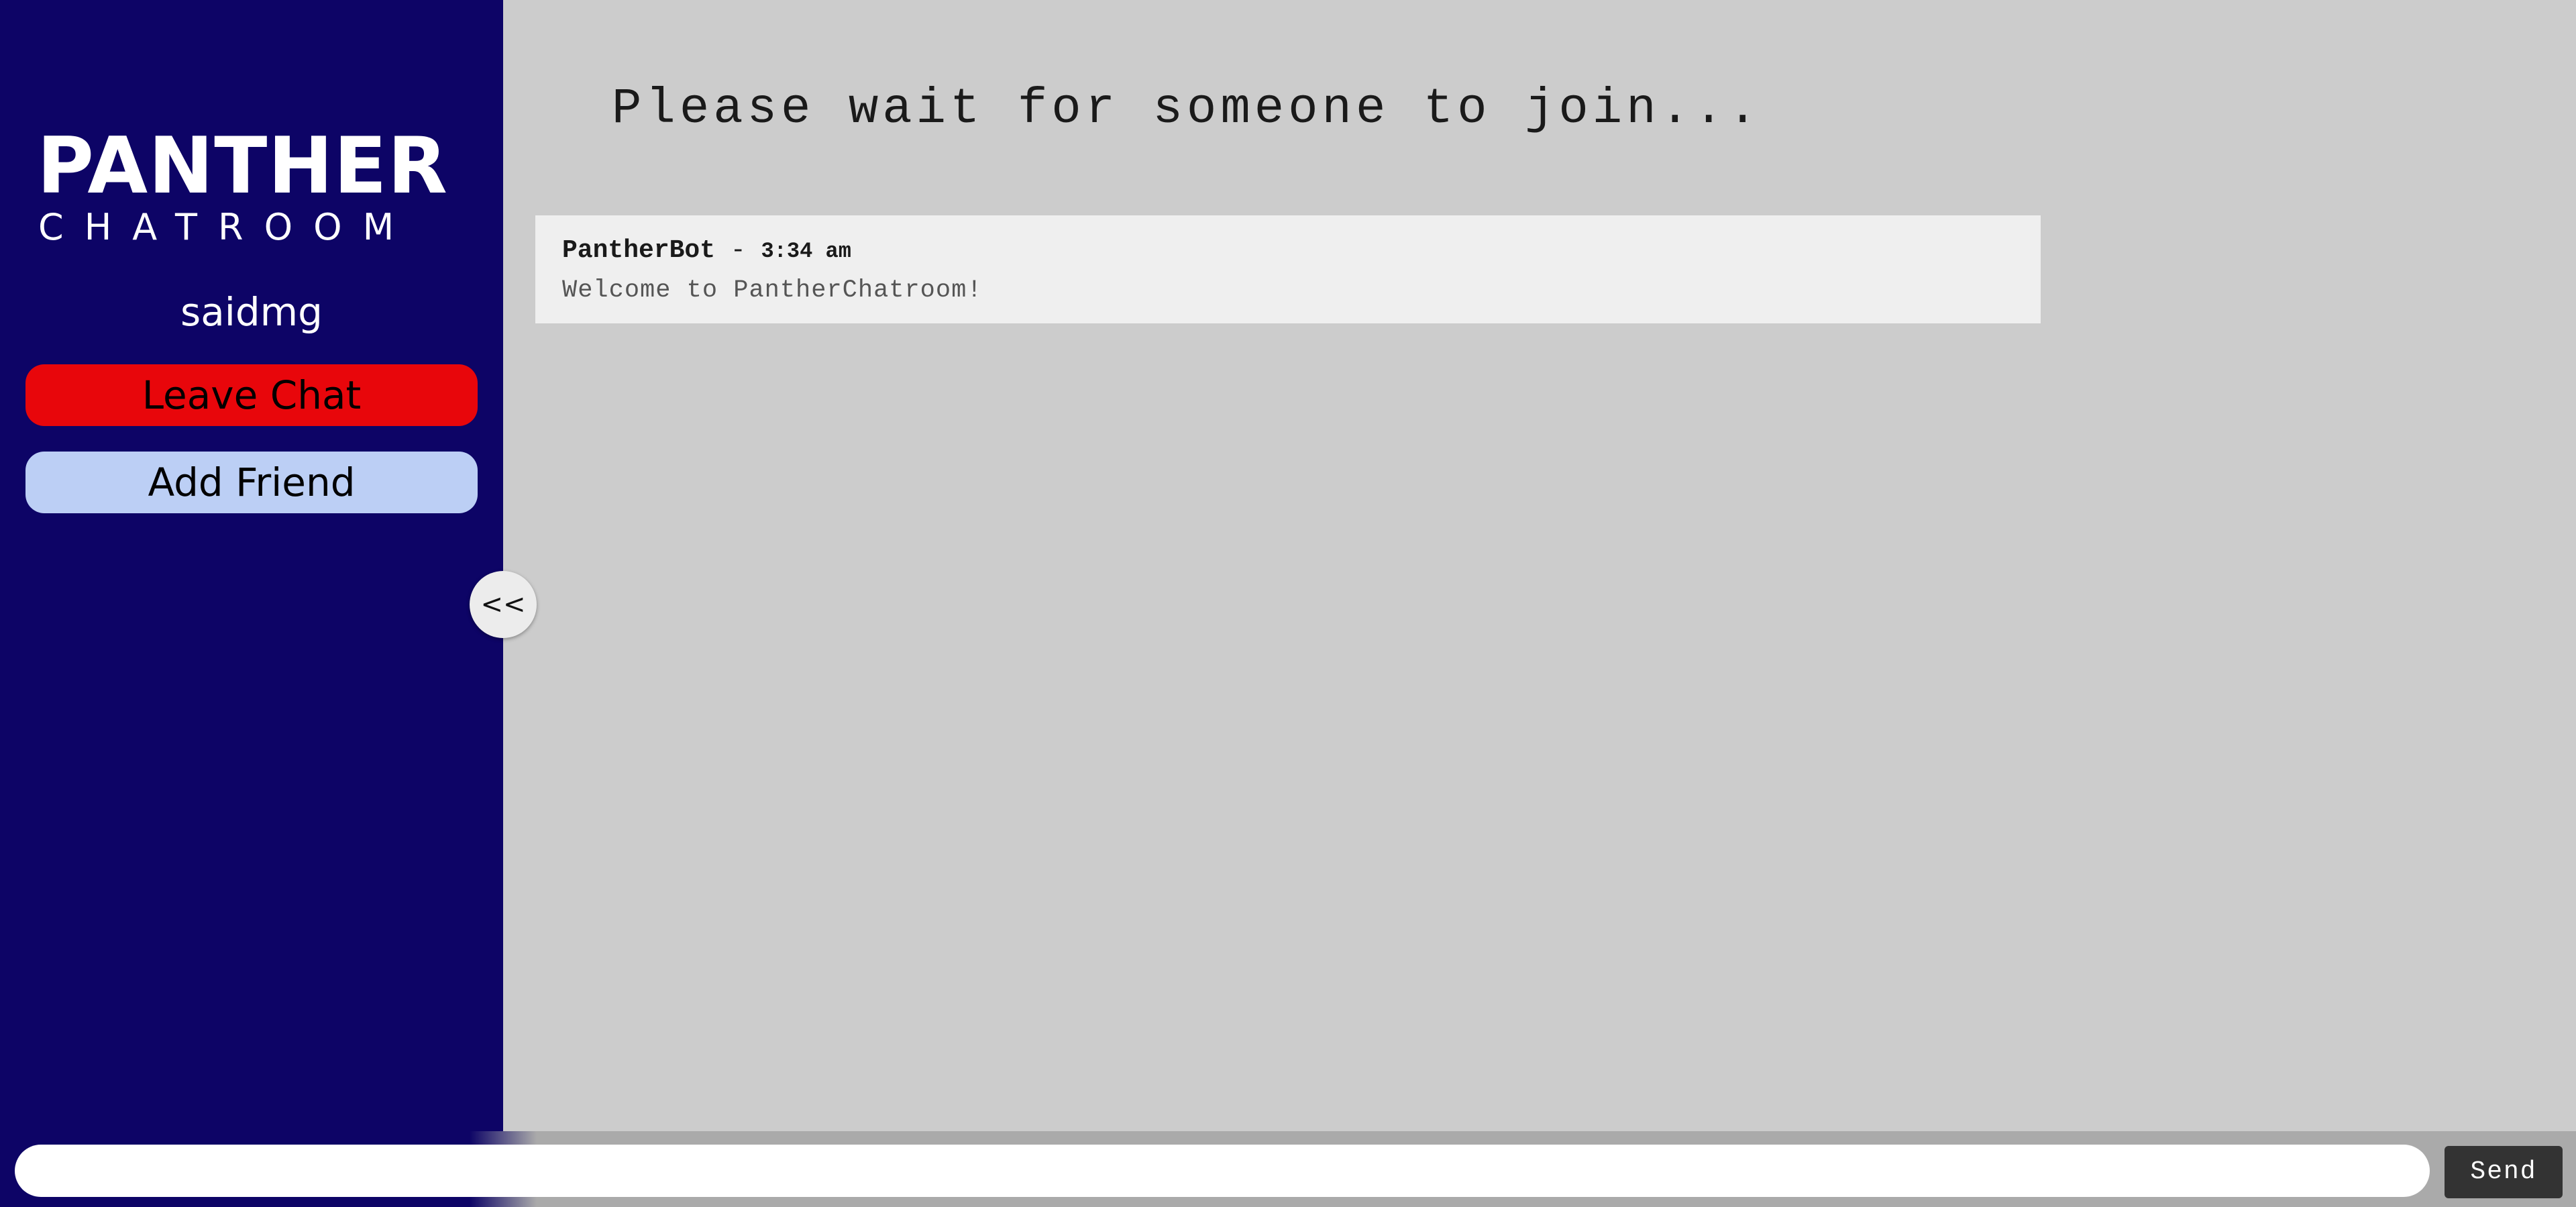 This screenshot has width=2576, height=1207. Describe the element at coordinates (2504, 1172) in the screenshot. I see `send-button: Send` at that location.